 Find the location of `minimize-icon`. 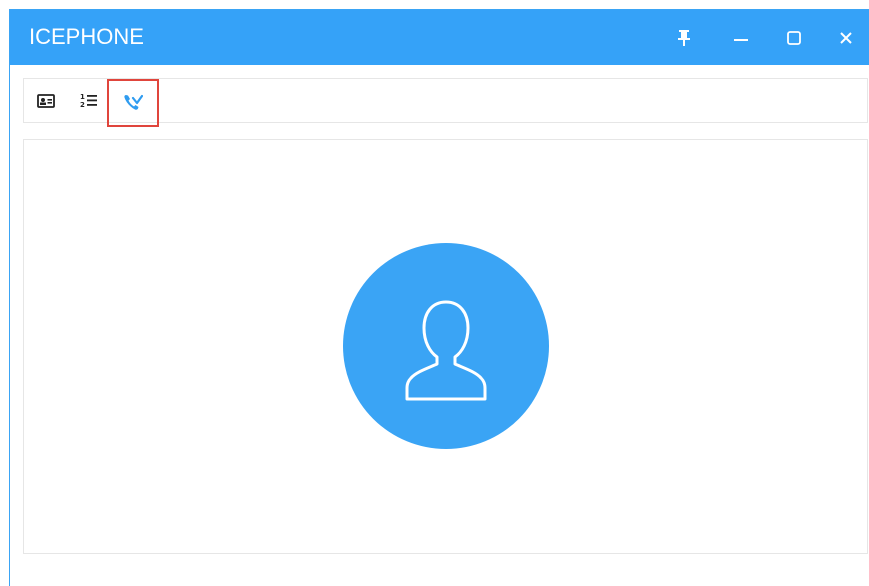

minimize-icon is located at coordinates (741, 40).